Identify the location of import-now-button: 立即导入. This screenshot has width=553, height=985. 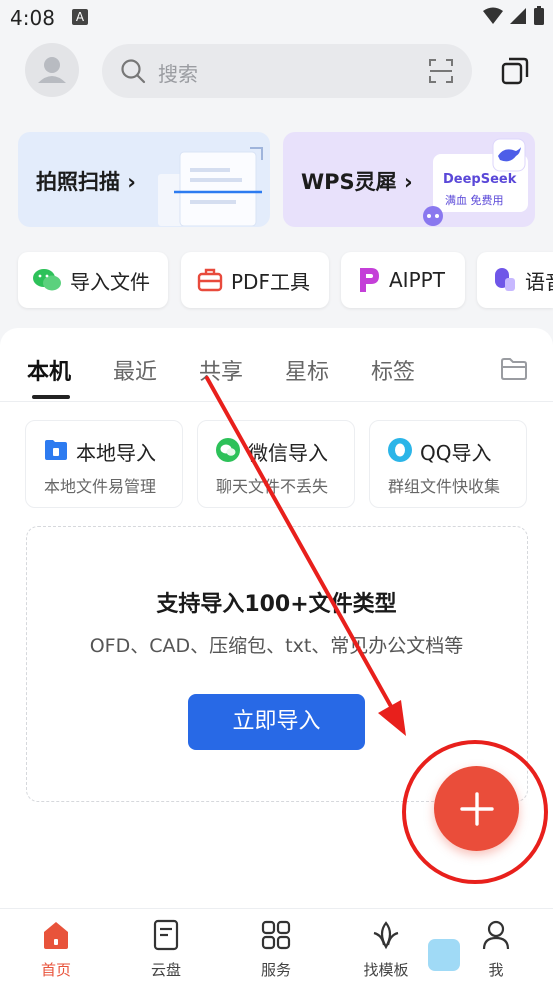
(276, 722).